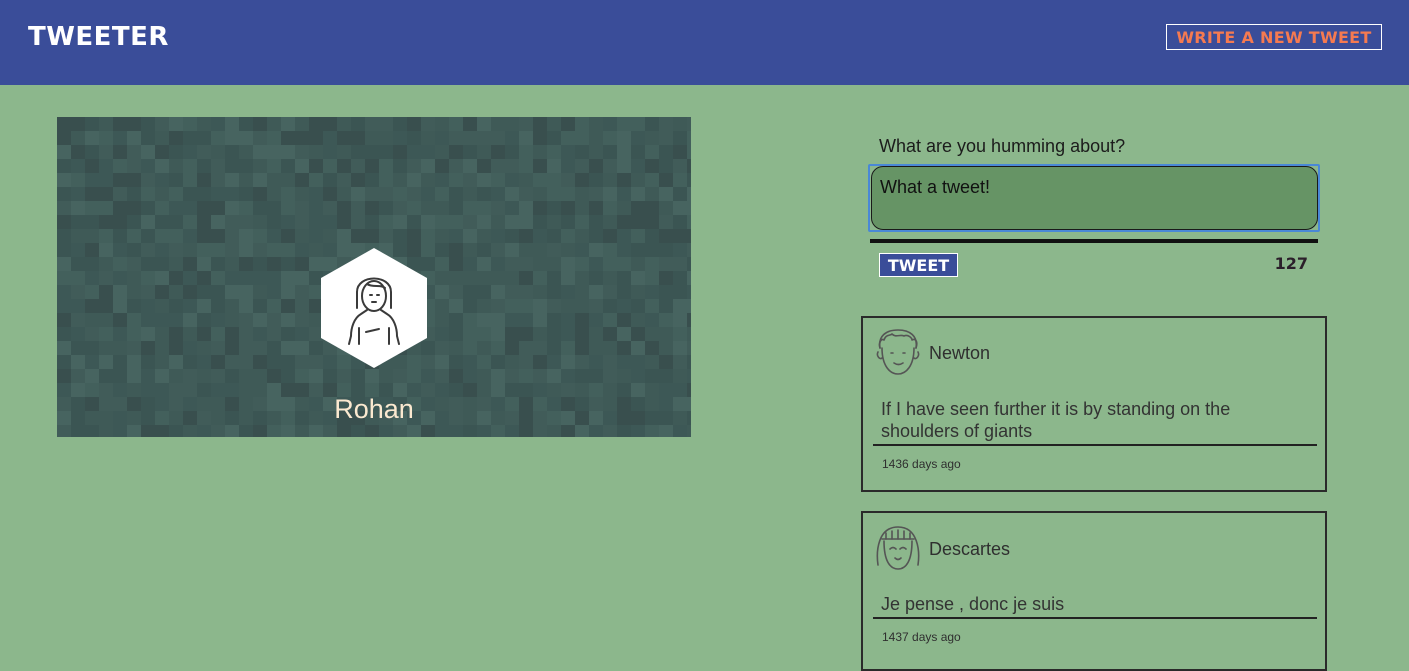  I want to click on tweet-text: Je pense , donc je suis, so click(973, 604).